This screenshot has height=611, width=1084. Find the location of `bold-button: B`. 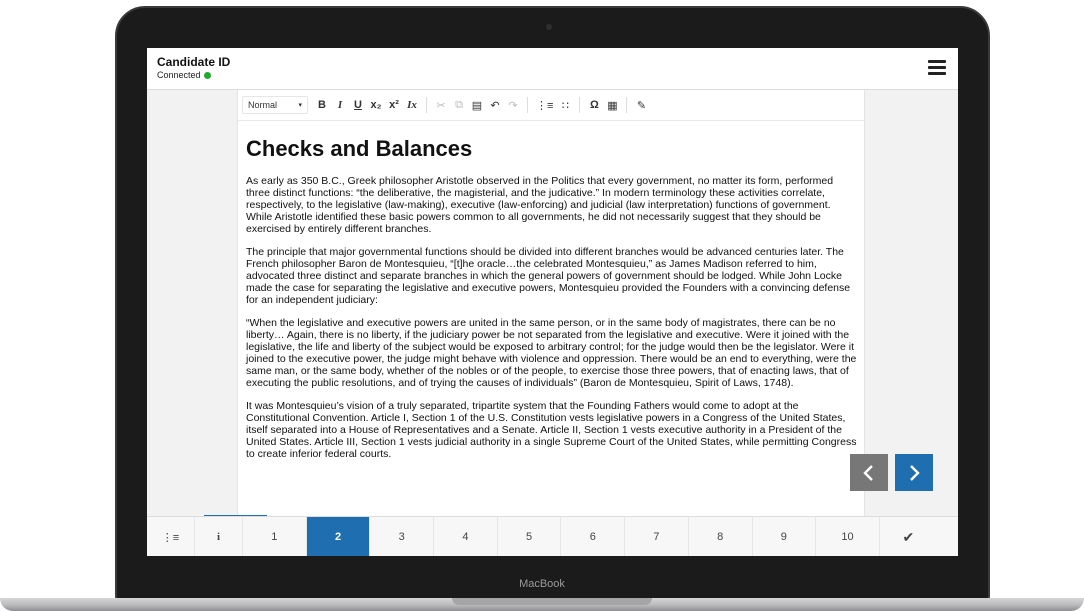

bold-button: B is located at coordinates (322, 105).